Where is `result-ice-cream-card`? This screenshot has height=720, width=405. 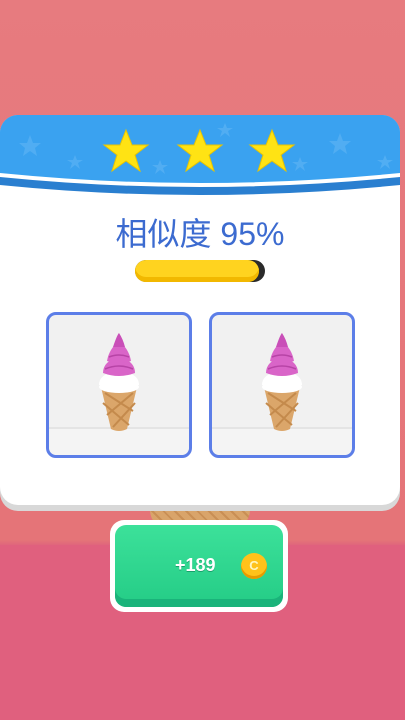
result-ice-cream-card is located at coordinates (282, 385).